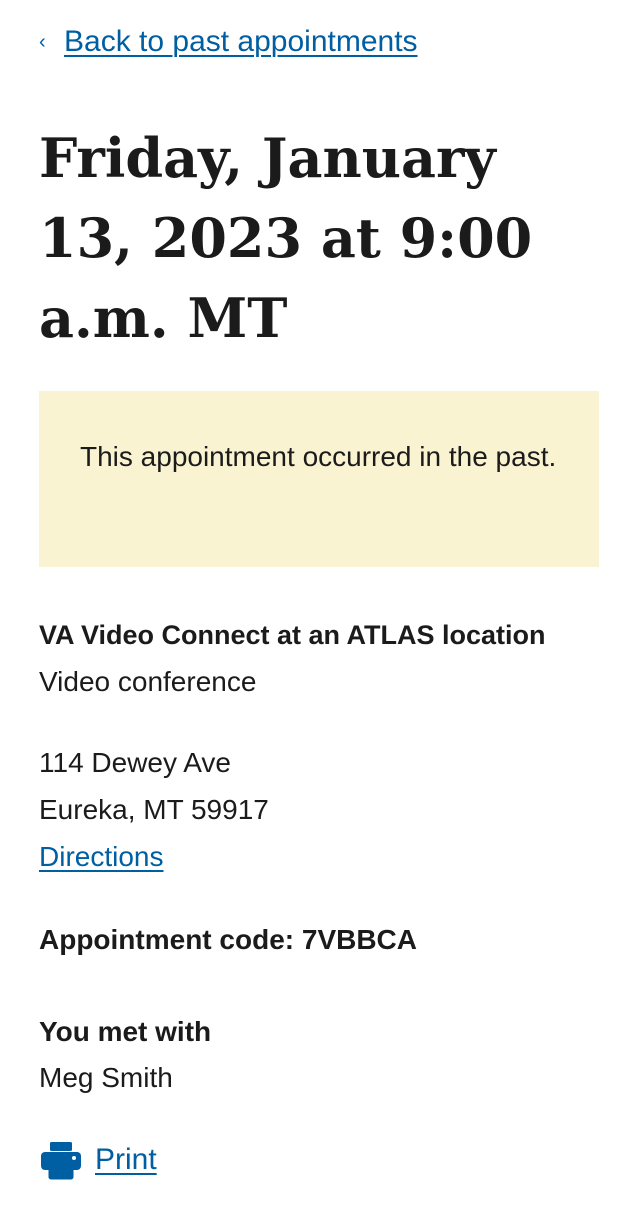 The image size is (639, 1231). I want to click on alert-text: This appointment occurred in the past., so click(318, 456).